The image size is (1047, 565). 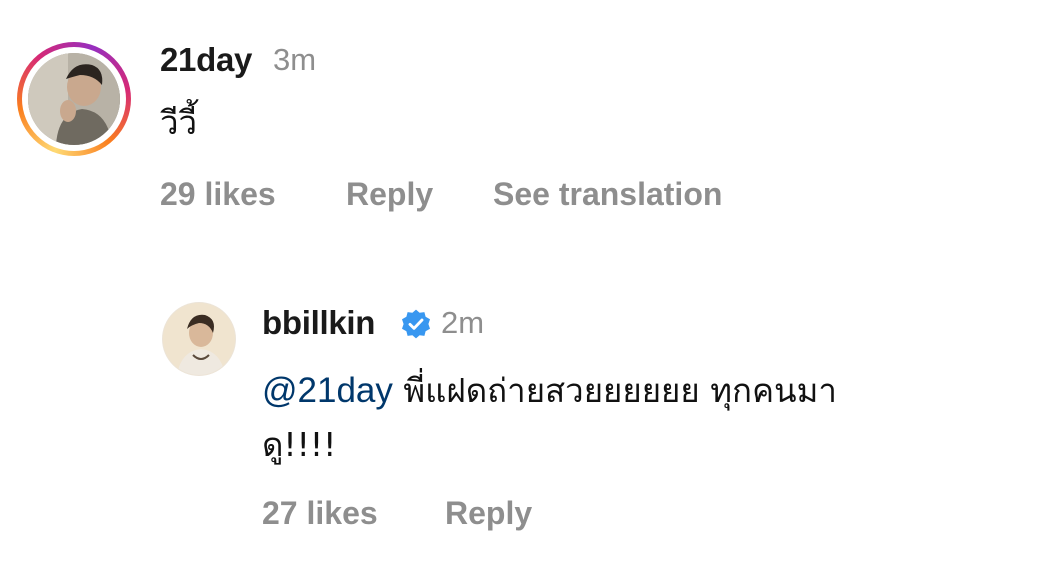 I want to click on reply-text-line2: ดู!!!!, so click(x=299, y=444).